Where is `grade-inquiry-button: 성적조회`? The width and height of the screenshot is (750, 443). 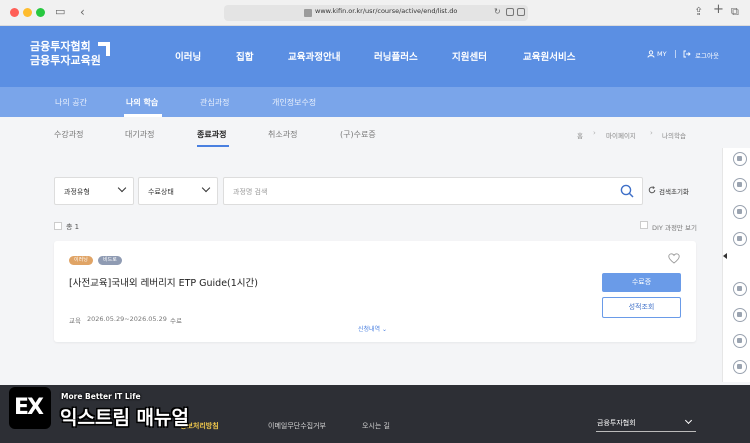 grade-inquiry-button: 성적조회 is located at coordinates (641, 307).